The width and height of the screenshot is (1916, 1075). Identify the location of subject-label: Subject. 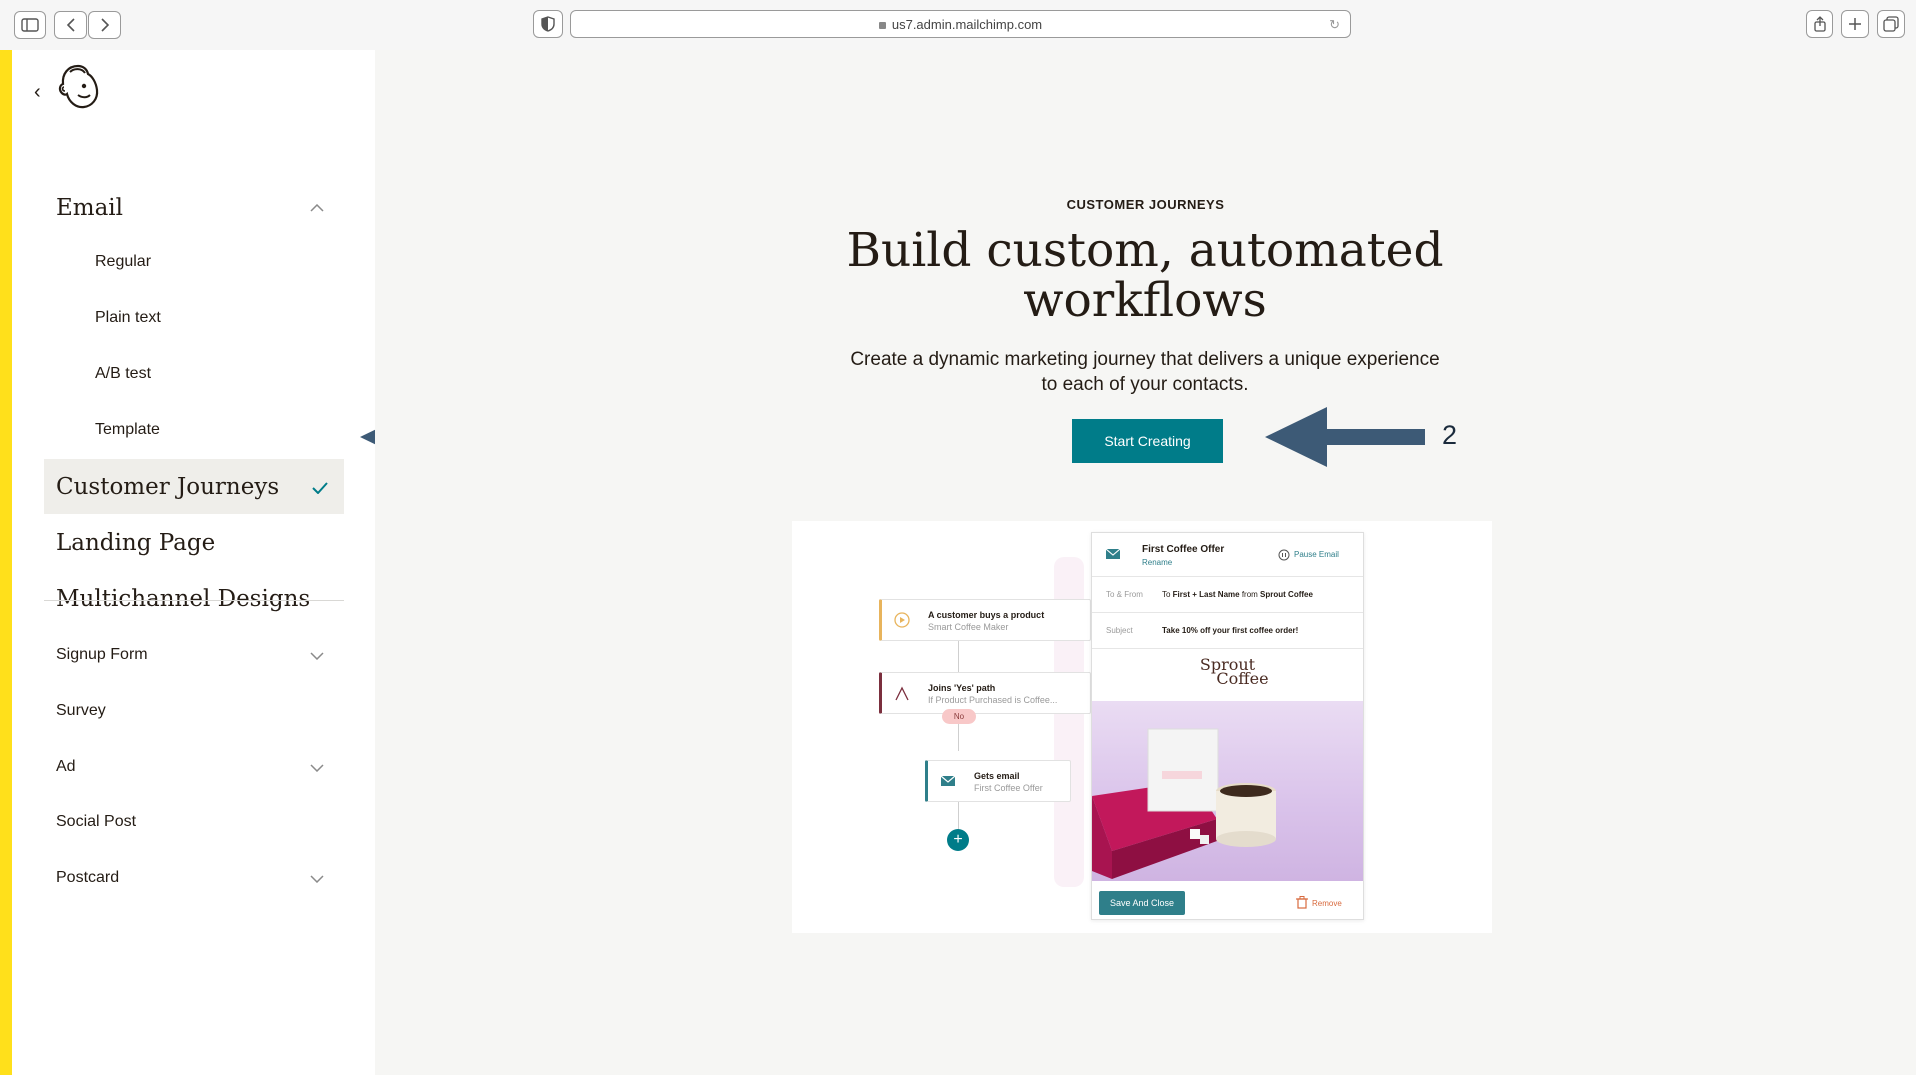
(1119, 630).